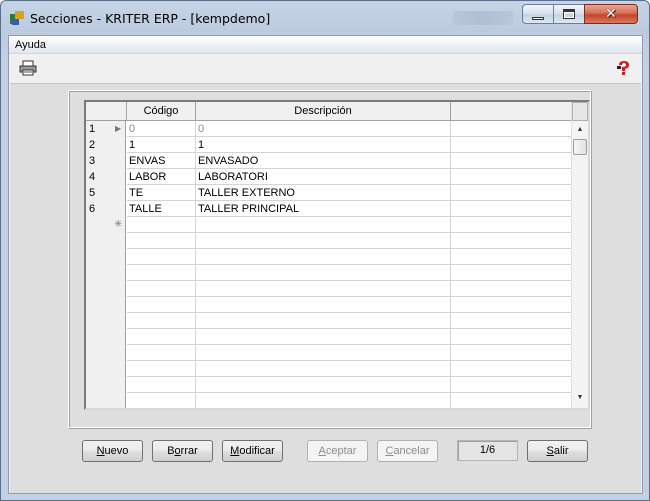 The height and width of the screenshot is (501, 650). I want to click on table-row: 2 1 1, so click(330, 145).